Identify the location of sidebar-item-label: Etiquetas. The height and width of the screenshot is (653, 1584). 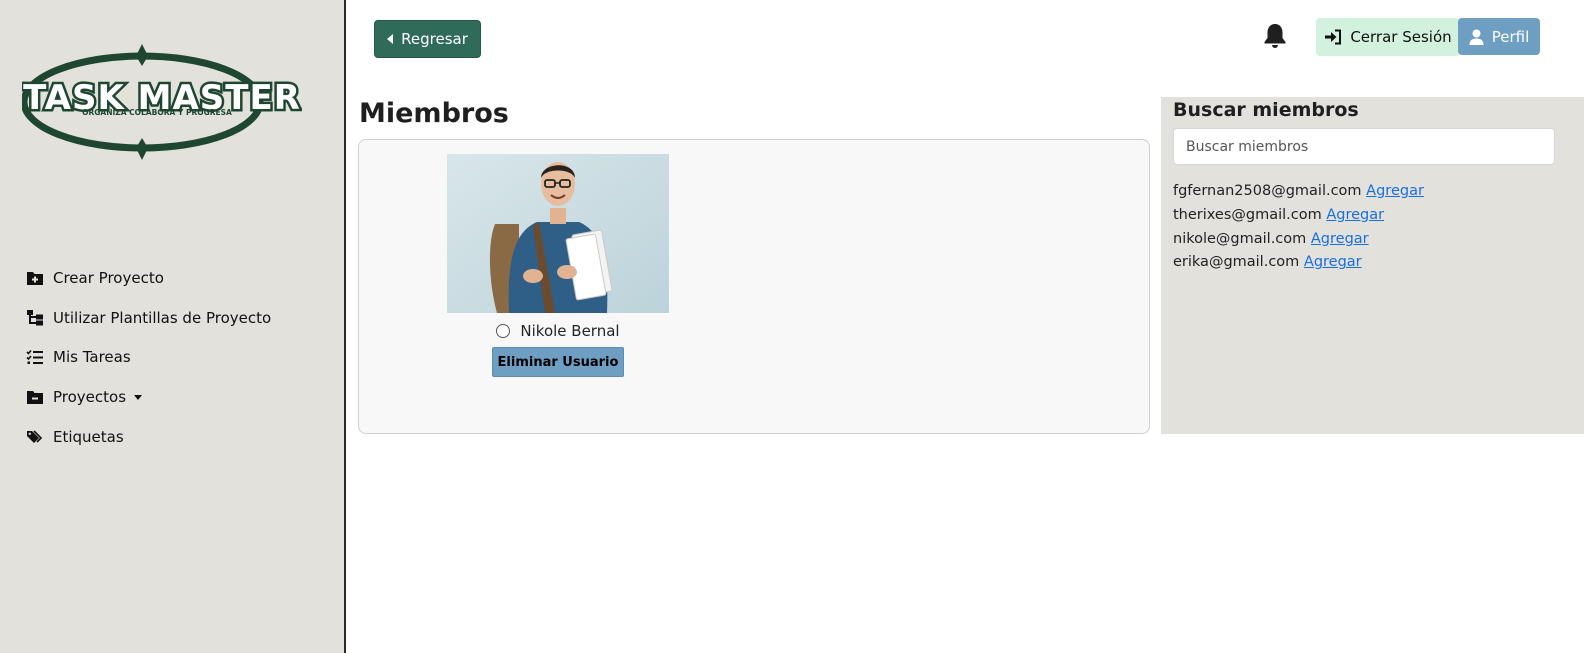
(88, 437).